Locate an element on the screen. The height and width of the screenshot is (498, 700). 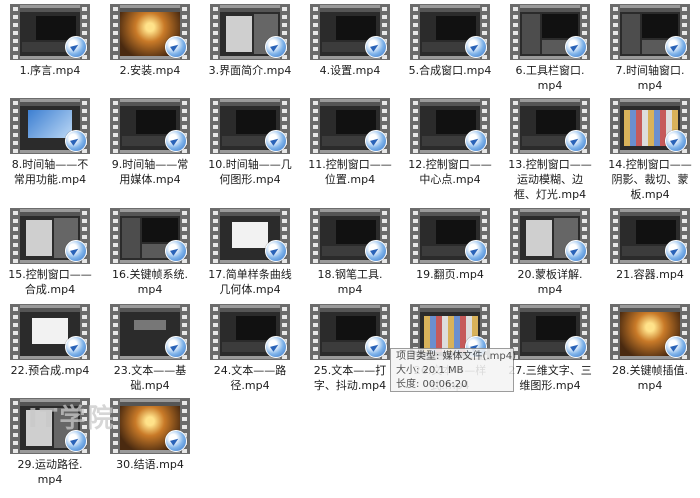
tooltip-type: 项目类型: 媒体文件(.mp4) is located at coordinates (456, 356).